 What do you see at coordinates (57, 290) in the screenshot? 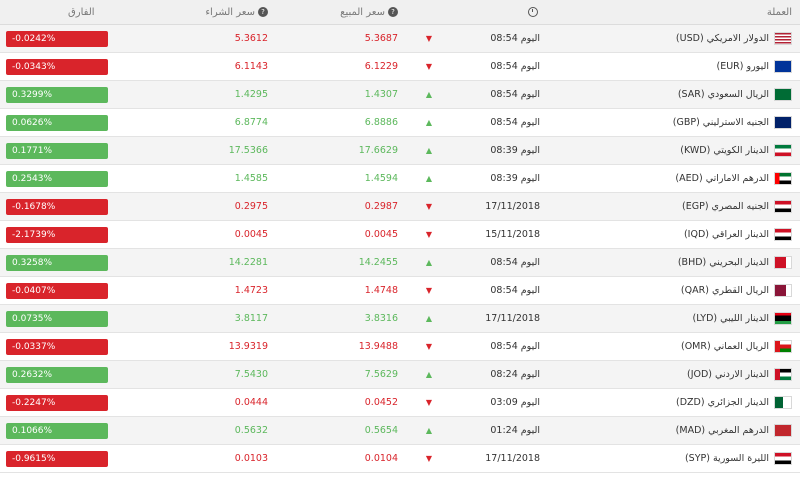
I see `change-badge: -0.0407%` at bounding box center [57, 290].